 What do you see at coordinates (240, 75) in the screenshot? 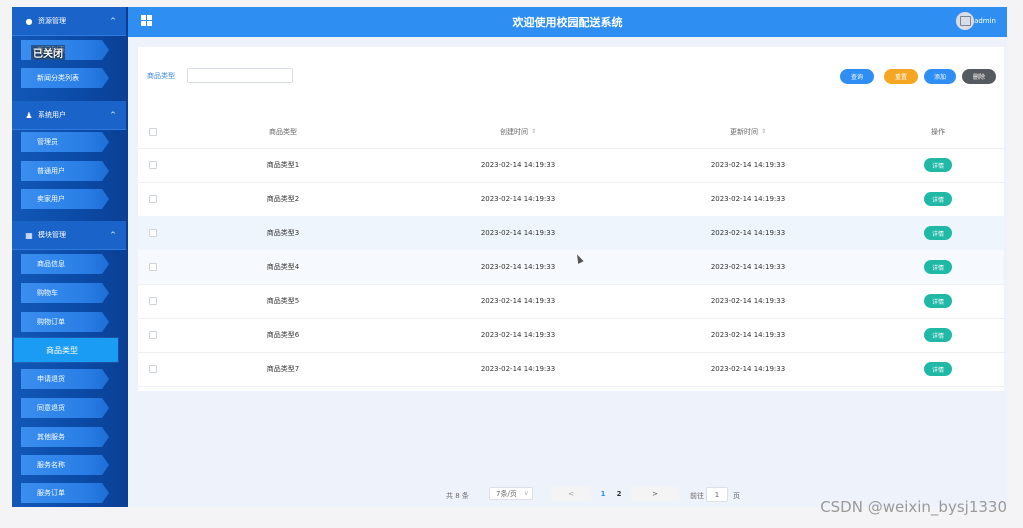
I see `product-type-input` at bounding box center [240, 75].